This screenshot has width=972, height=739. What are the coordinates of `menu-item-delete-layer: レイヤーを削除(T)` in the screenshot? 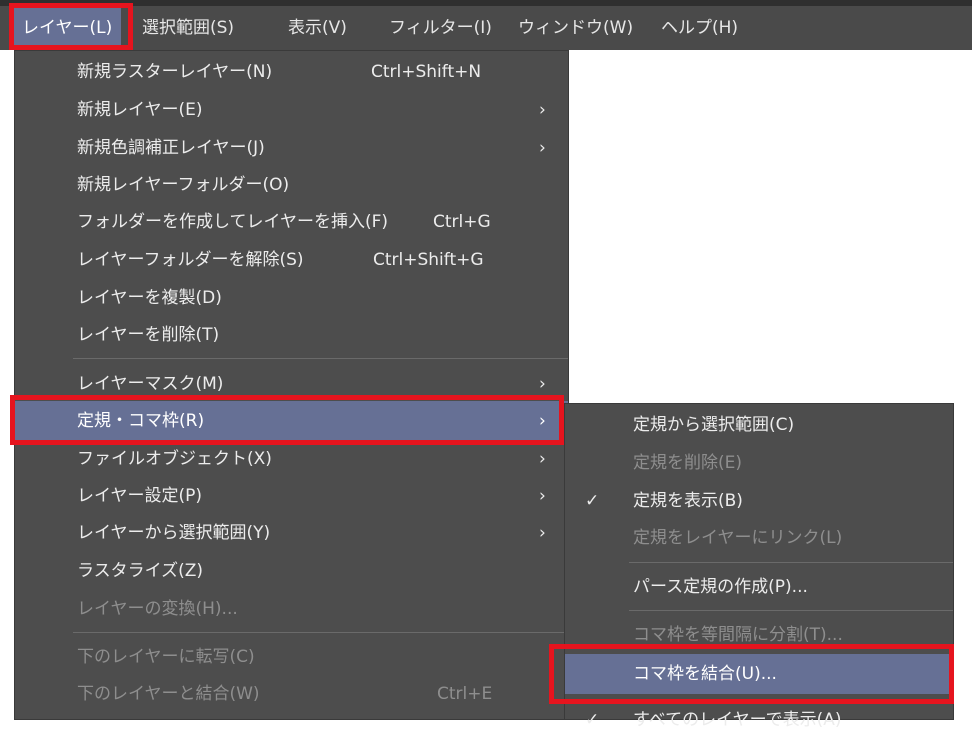 It's located at (291, 335).